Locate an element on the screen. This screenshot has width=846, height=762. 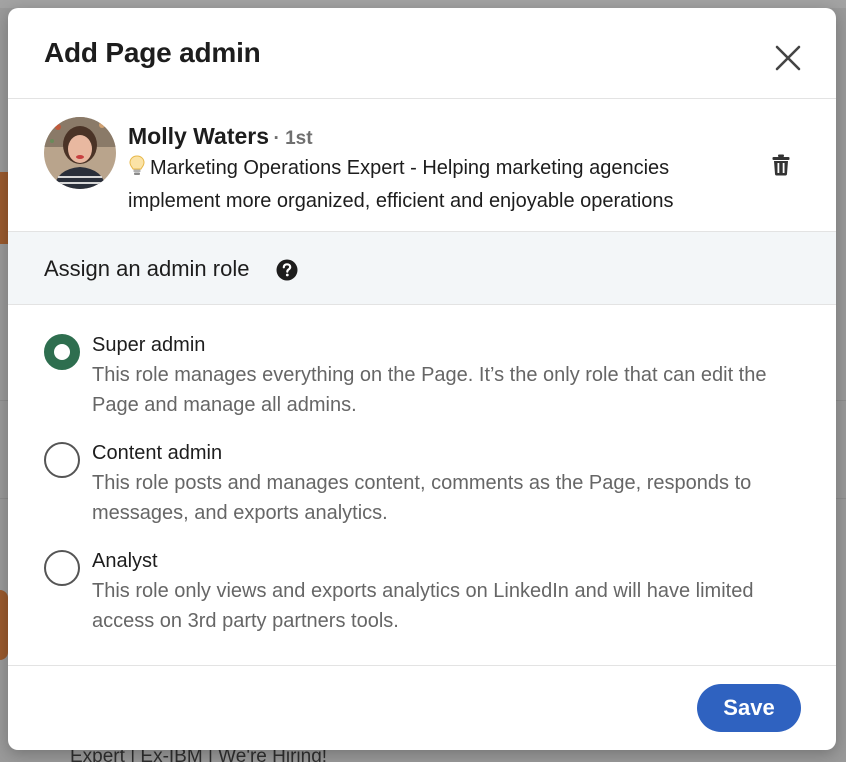
close-button is located at coordinates (788, 58).